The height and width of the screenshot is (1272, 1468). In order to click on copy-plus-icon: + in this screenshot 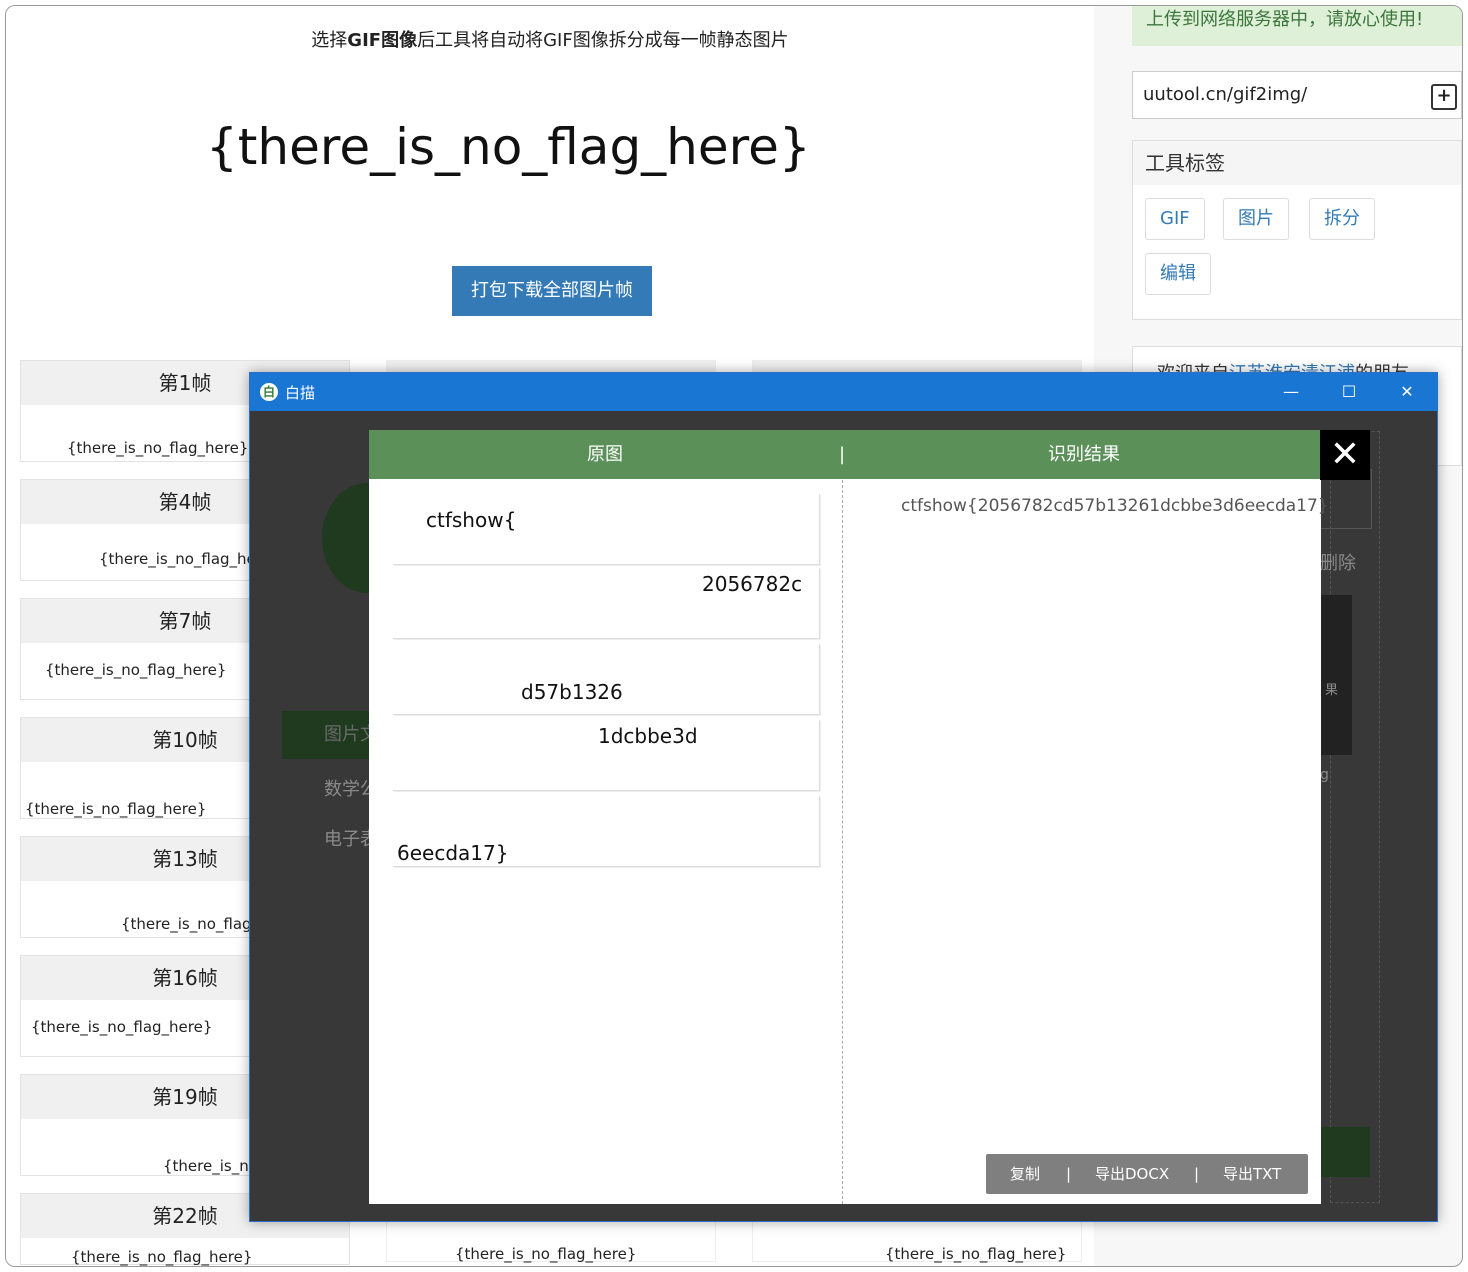, I will do `click(1444, 97)`.